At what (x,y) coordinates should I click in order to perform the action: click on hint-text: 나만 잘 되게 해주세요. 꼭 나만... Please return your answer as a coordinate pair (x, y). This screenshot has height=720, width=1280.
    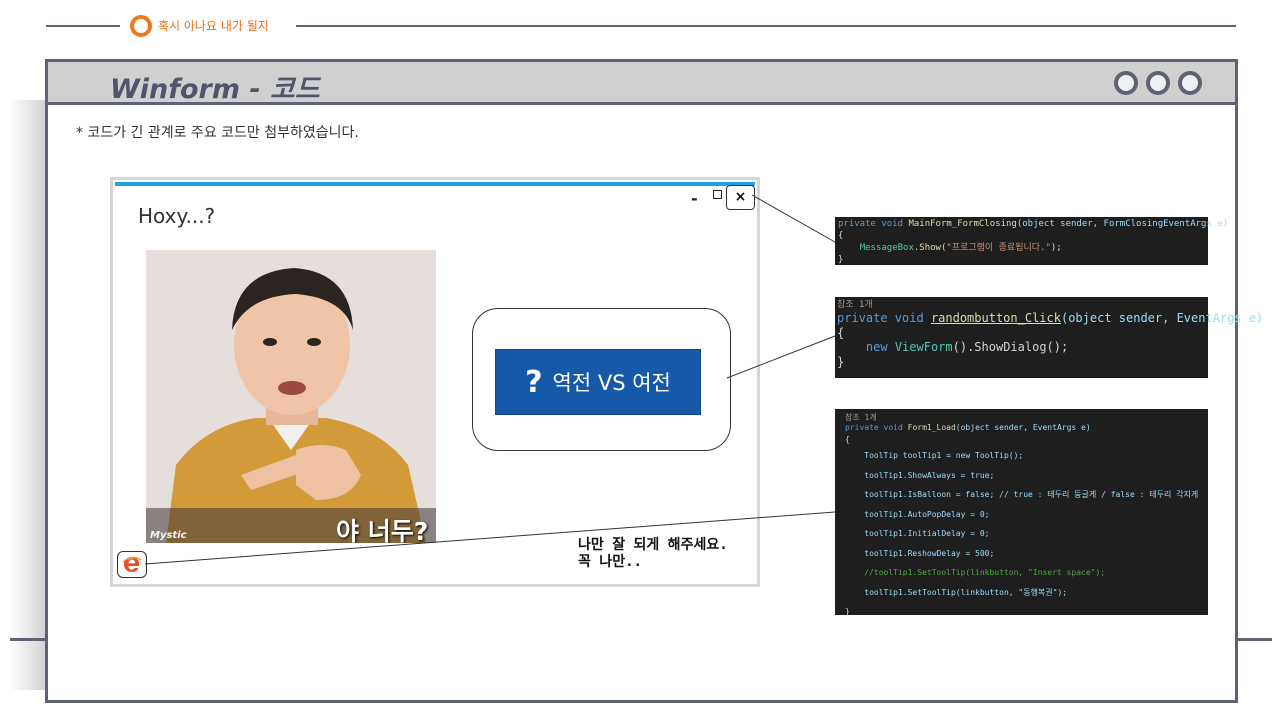
    Looking at the image, I should click on (653, 554).